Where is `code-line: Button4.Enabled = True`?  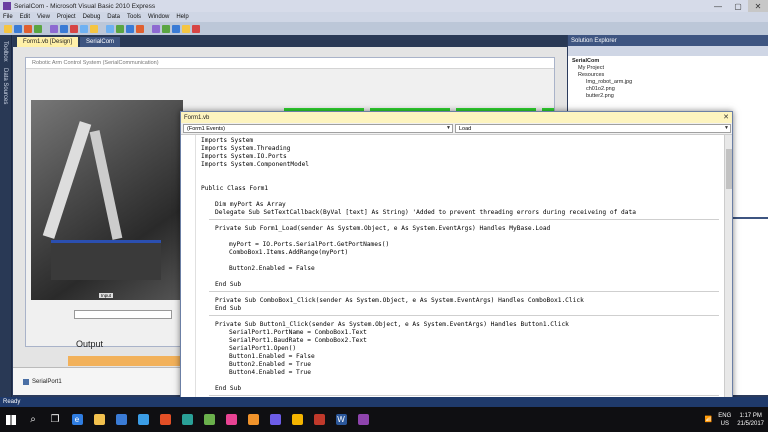
code-line: Button4.Enabled = True is located at coordinates (270, 372).